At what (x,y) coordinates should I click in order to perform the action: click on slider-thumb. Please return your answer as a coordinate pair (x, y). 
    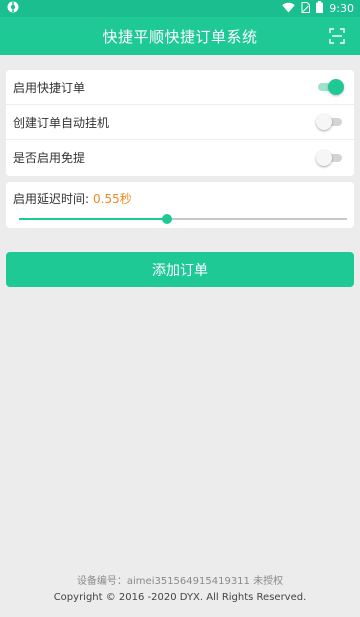
    Looking at the image, I should click on (166, 219).